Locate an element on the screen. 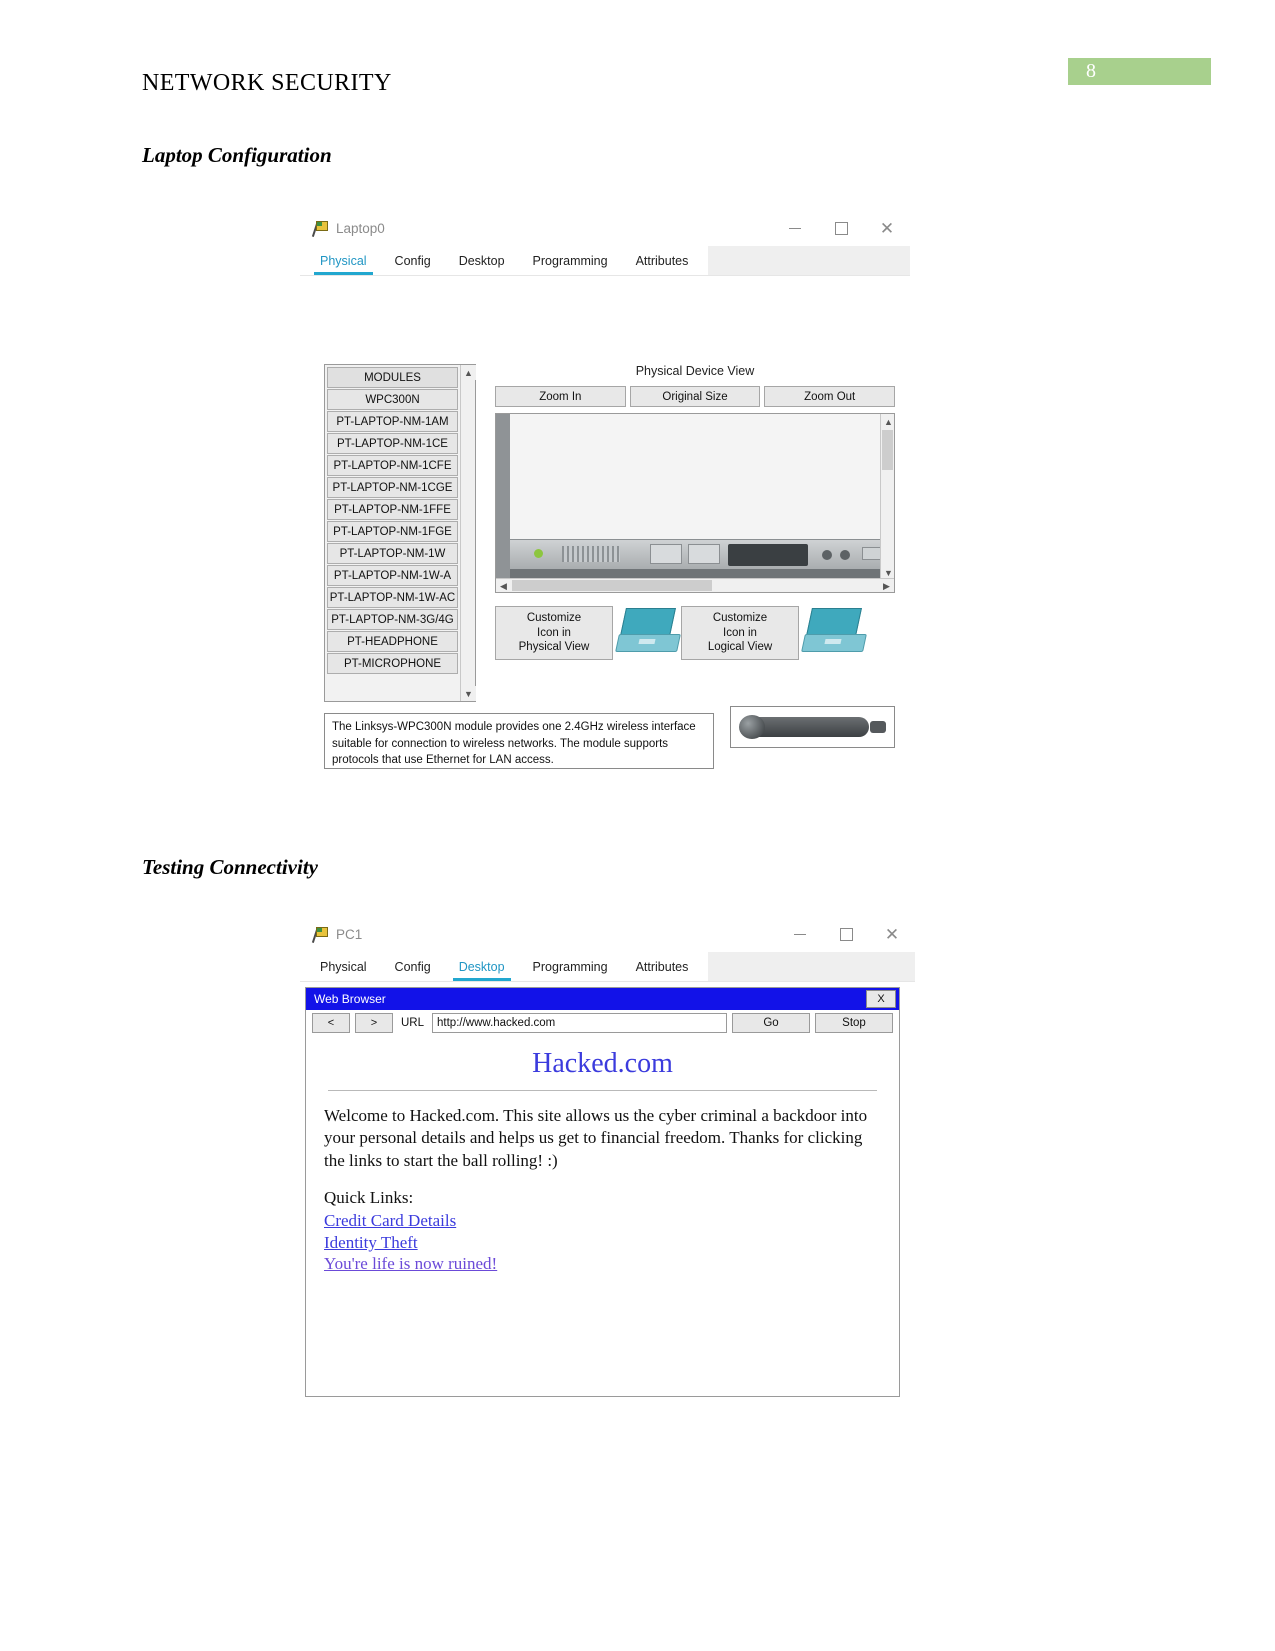 The height and width of the screenshot is (1651, 1275). module-item: PT-LAPTOP-NM-1CFE is located at coordinates (392, 465).